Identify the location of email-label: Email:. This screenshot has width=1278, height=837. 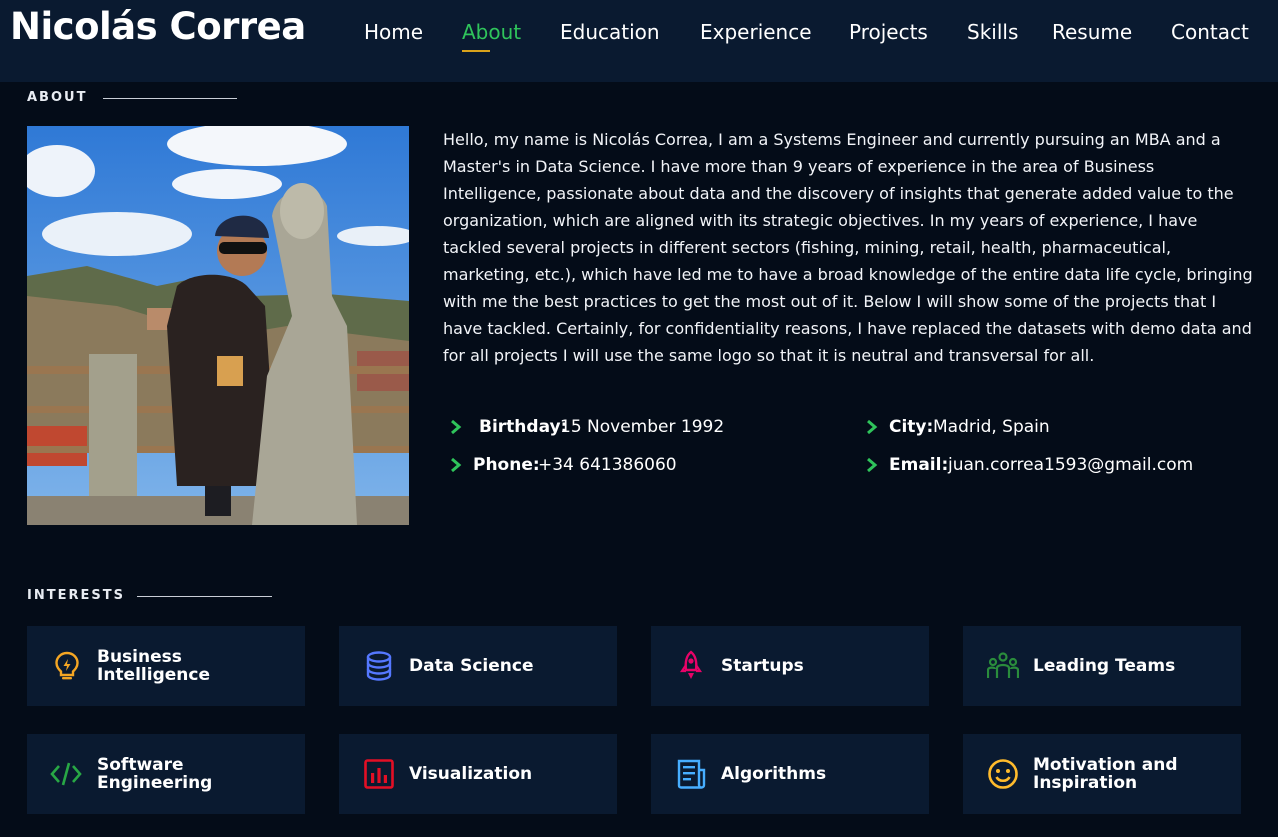
(919, 465).